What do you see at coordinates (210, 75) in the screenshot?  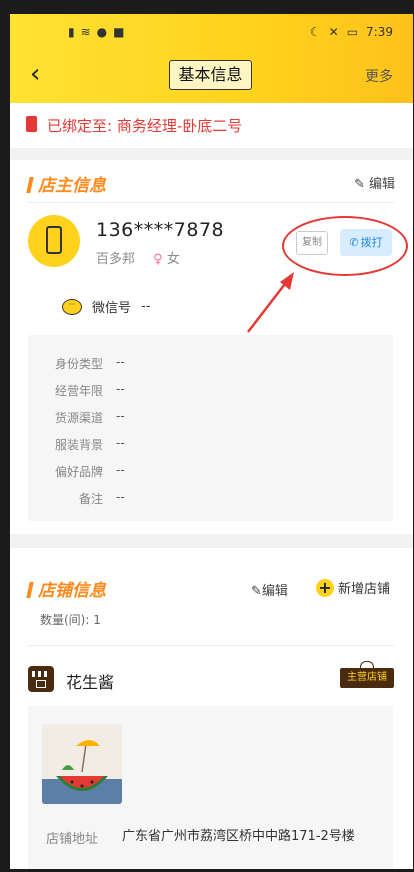 I see `page-title: 基本信息` at bounding box center [210, 75].